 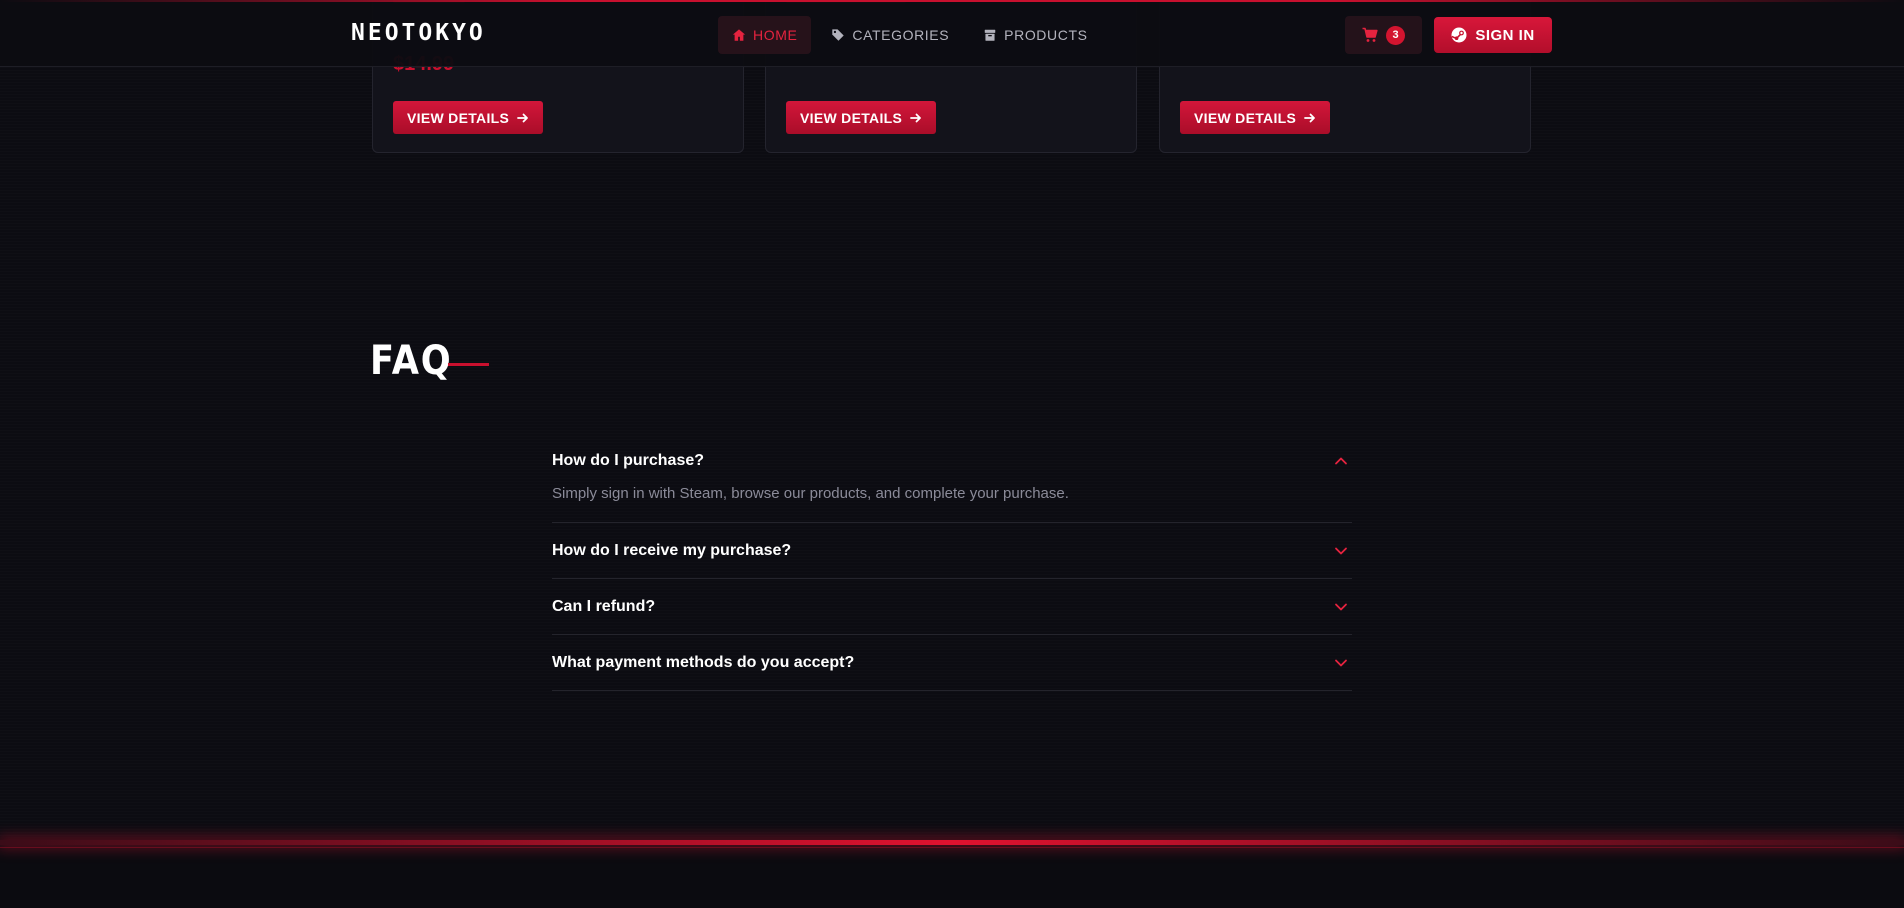 I want to click on faq-question: How do I purchase?, so click(x=628, y=460).